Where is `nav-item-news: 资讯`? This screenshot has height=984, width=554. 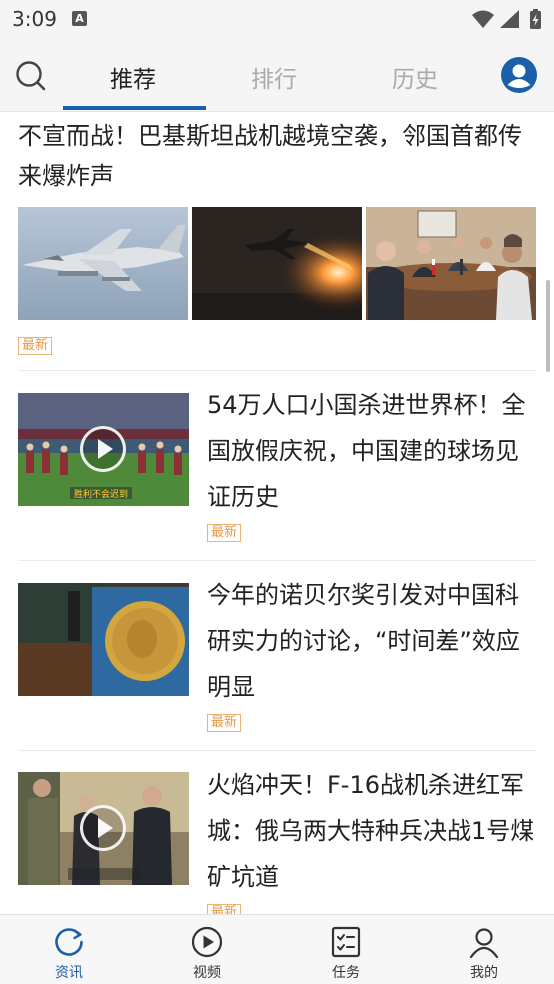
nav-item-news: 资讯 is located at coordinates (69, 949).